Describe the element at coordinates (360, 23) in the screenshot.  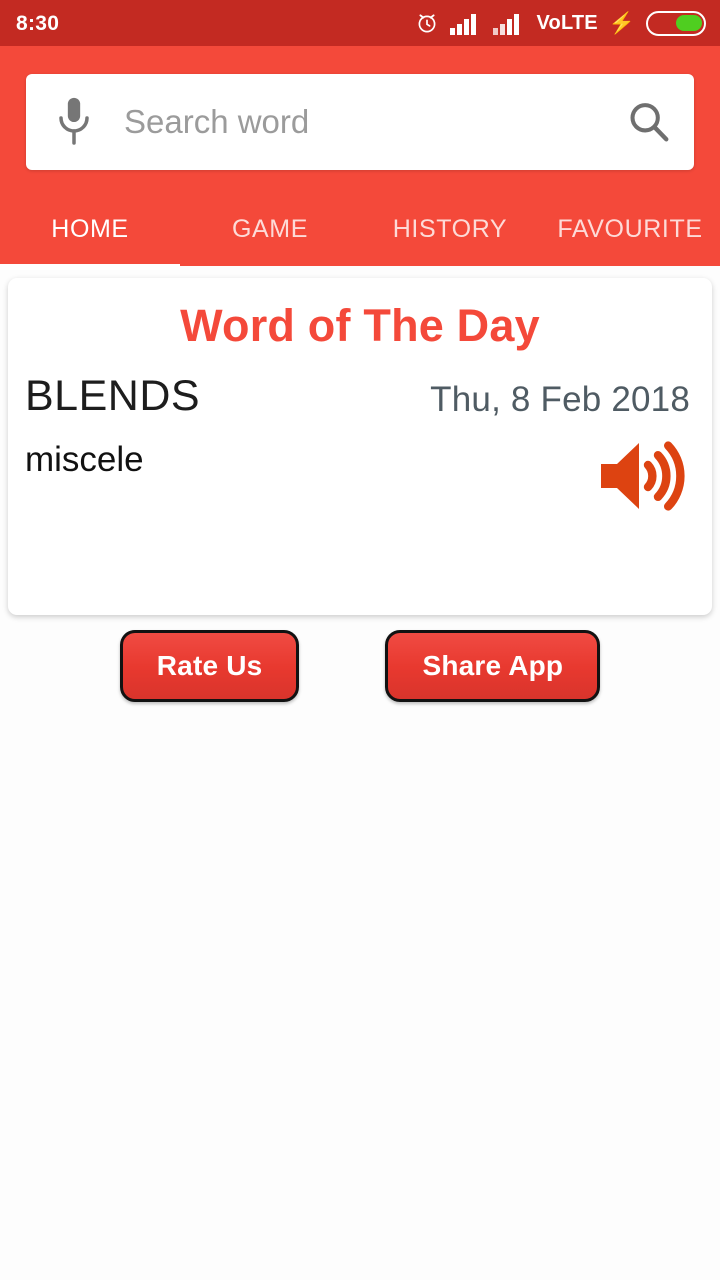
I see `status-bar: 8:30 VoLTE ⚡` at that location.